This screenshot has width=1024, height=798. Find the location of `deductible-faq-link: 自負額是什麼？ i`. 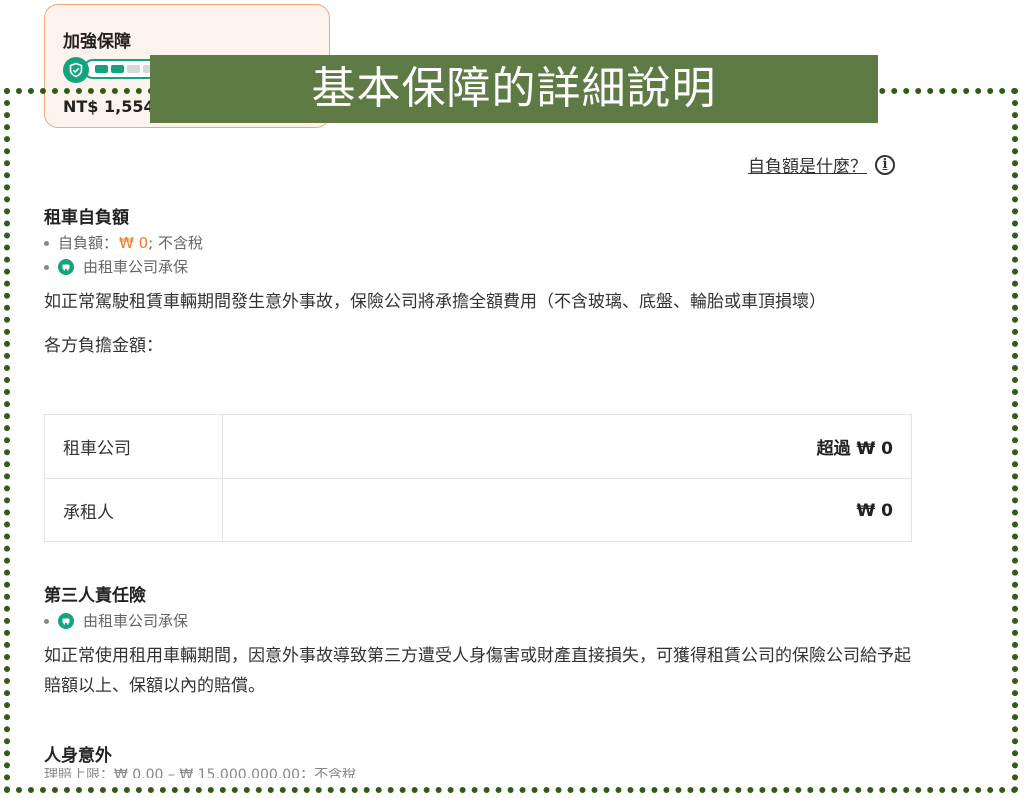

deductible-faq-link: 自負額是什麼？ i is located at coordinates (821, 164).